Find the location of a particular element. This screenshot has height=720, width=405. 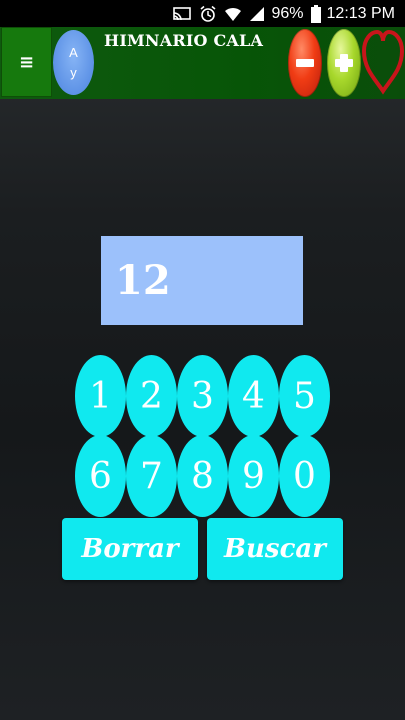

clock: 12:13 PM is located at coordinates (360, 13).